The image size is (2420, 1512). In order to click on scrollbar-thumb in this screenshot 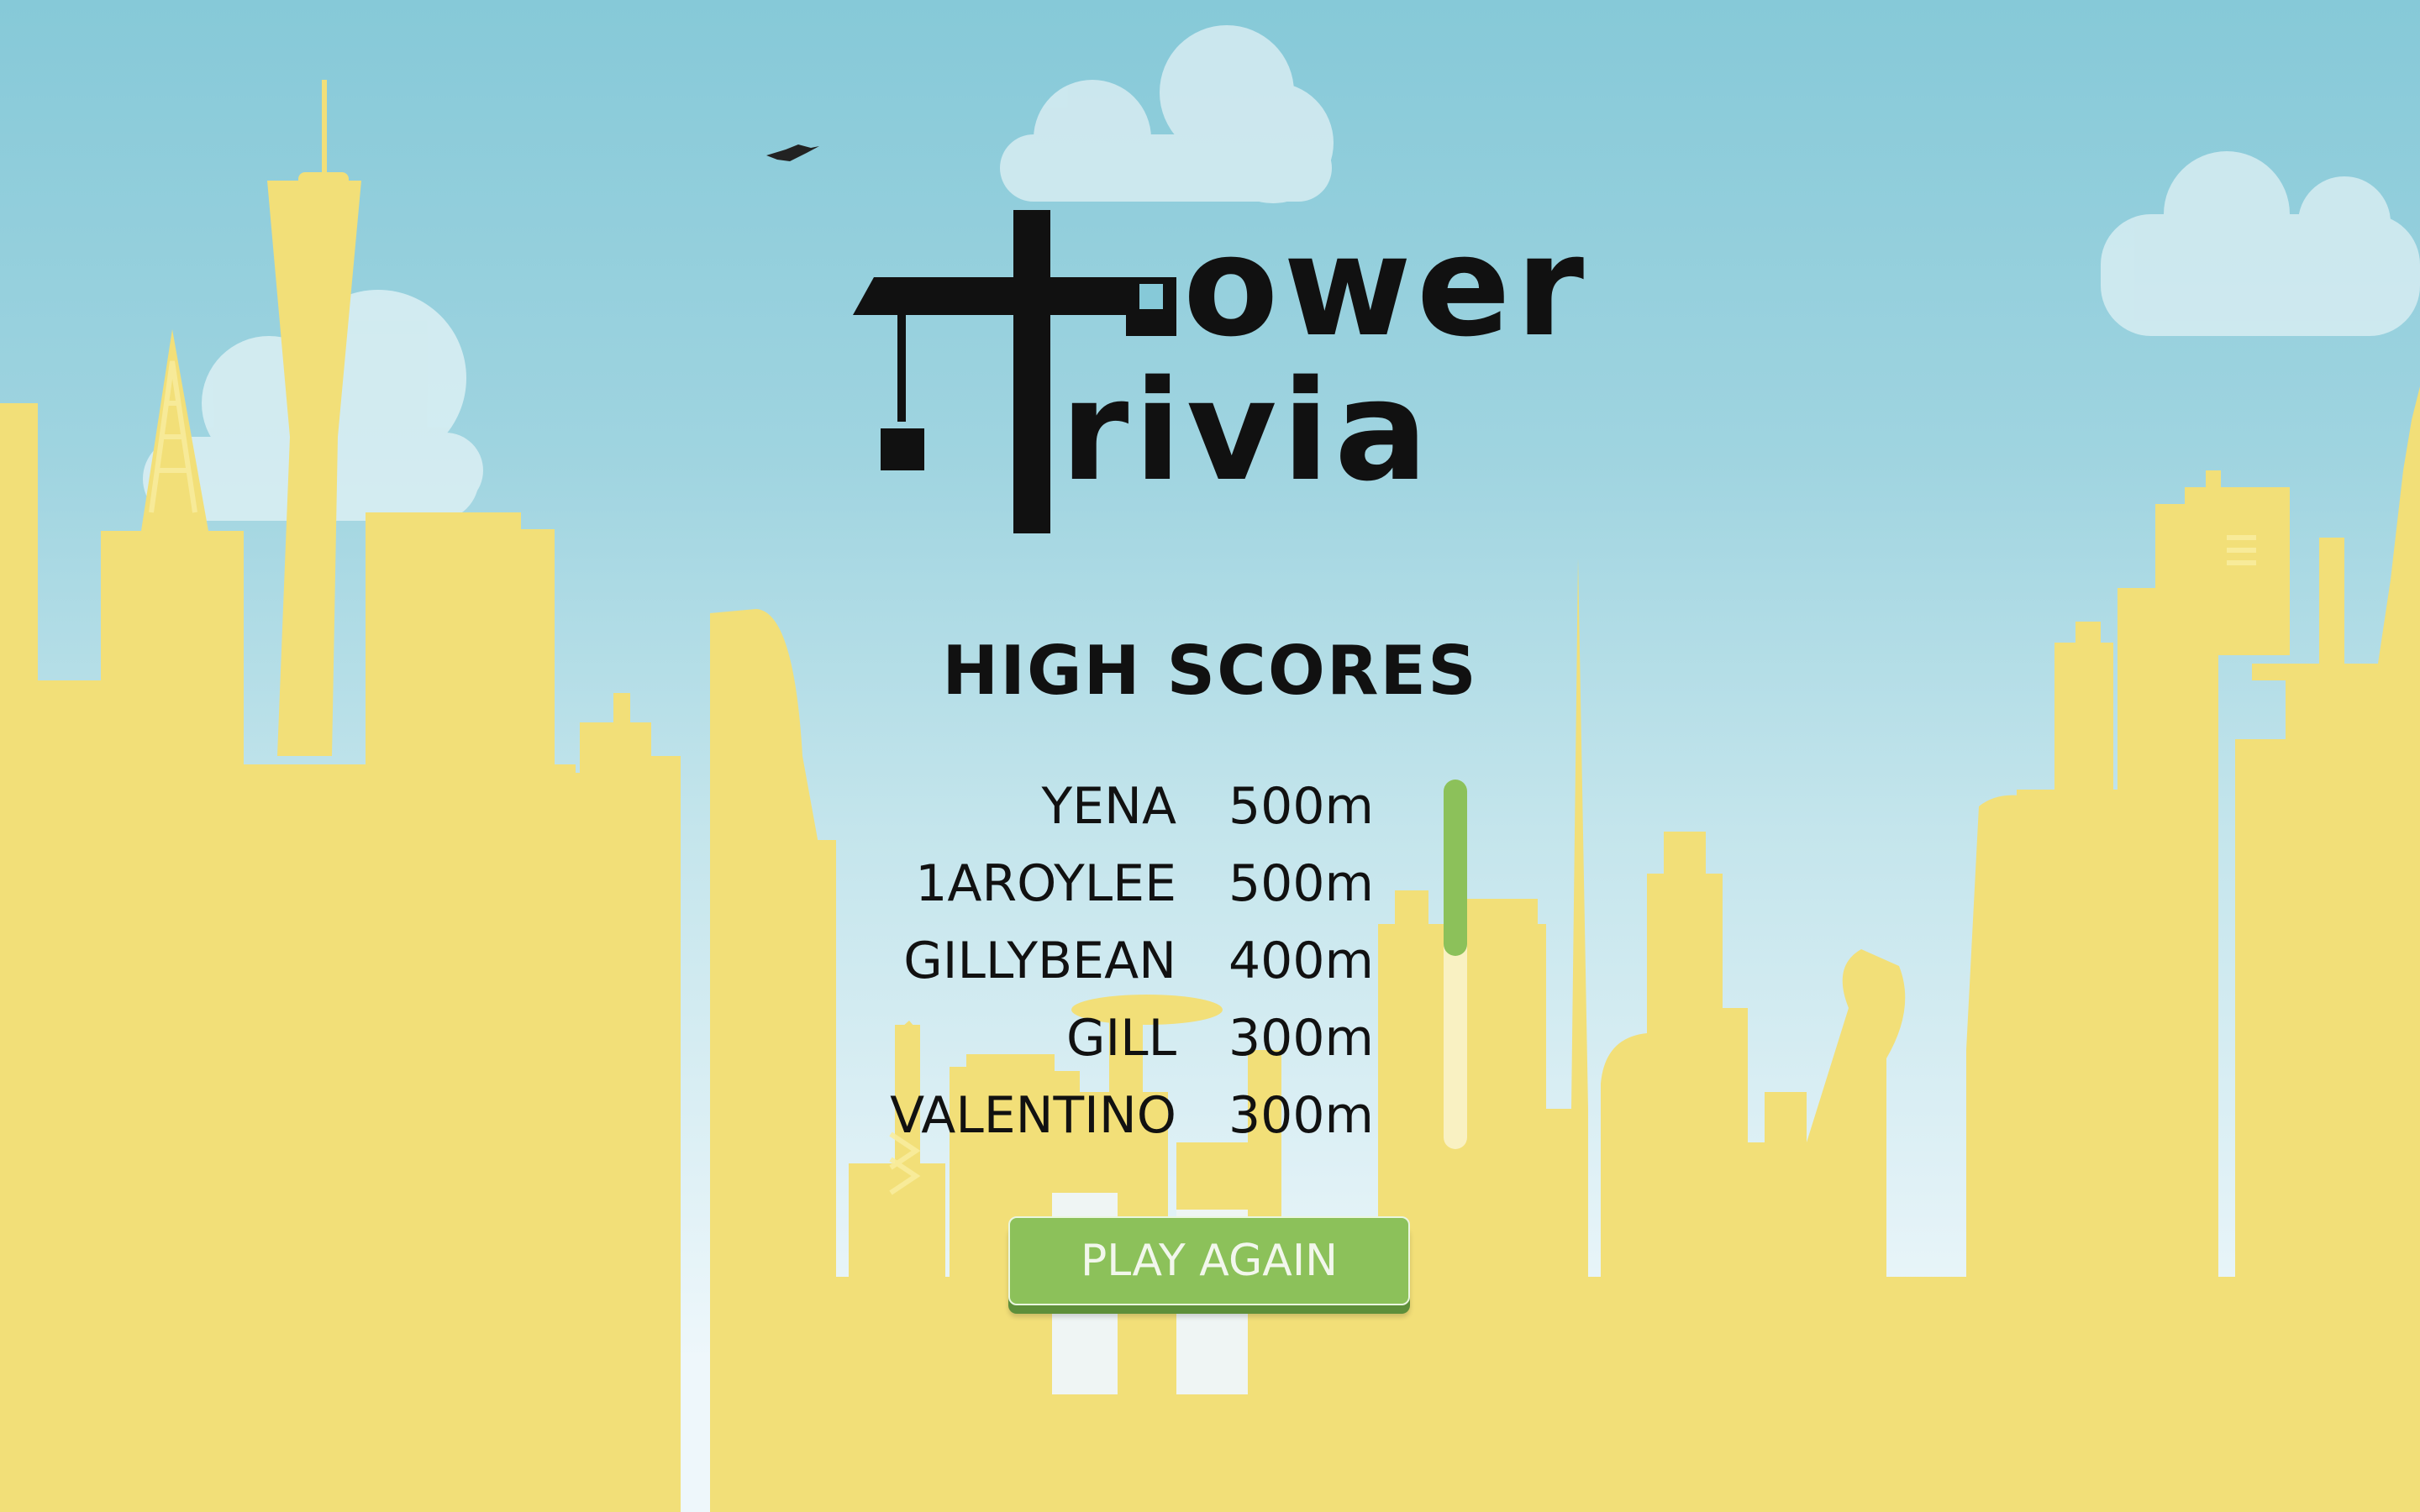, I will do `click(1455, 868)`.